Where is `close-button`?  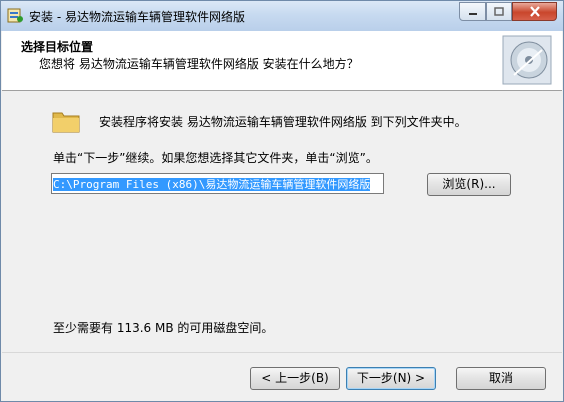 close-button is located at coordinates (534, 11).